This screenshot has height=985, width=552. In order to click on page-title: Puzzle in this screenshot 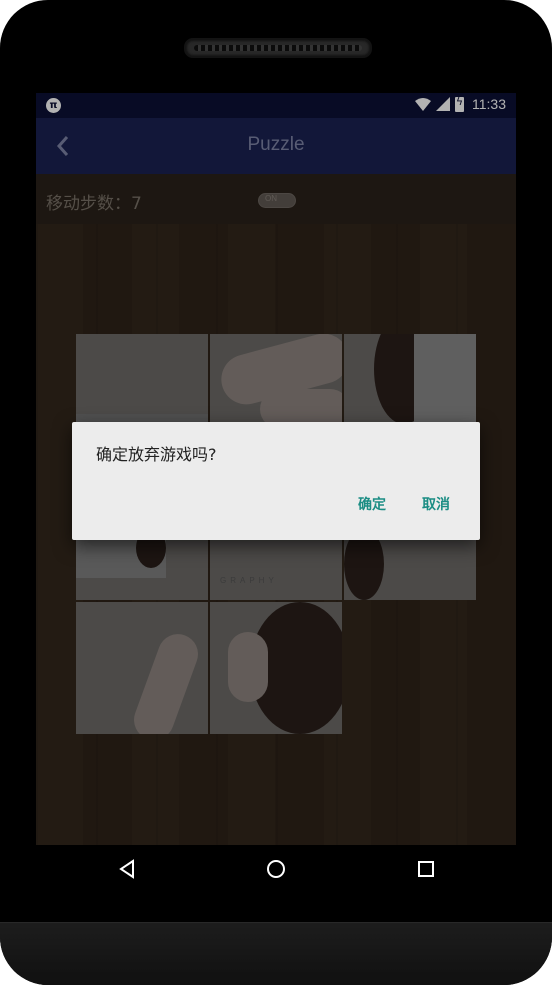, I will do `click(276, 144)`.